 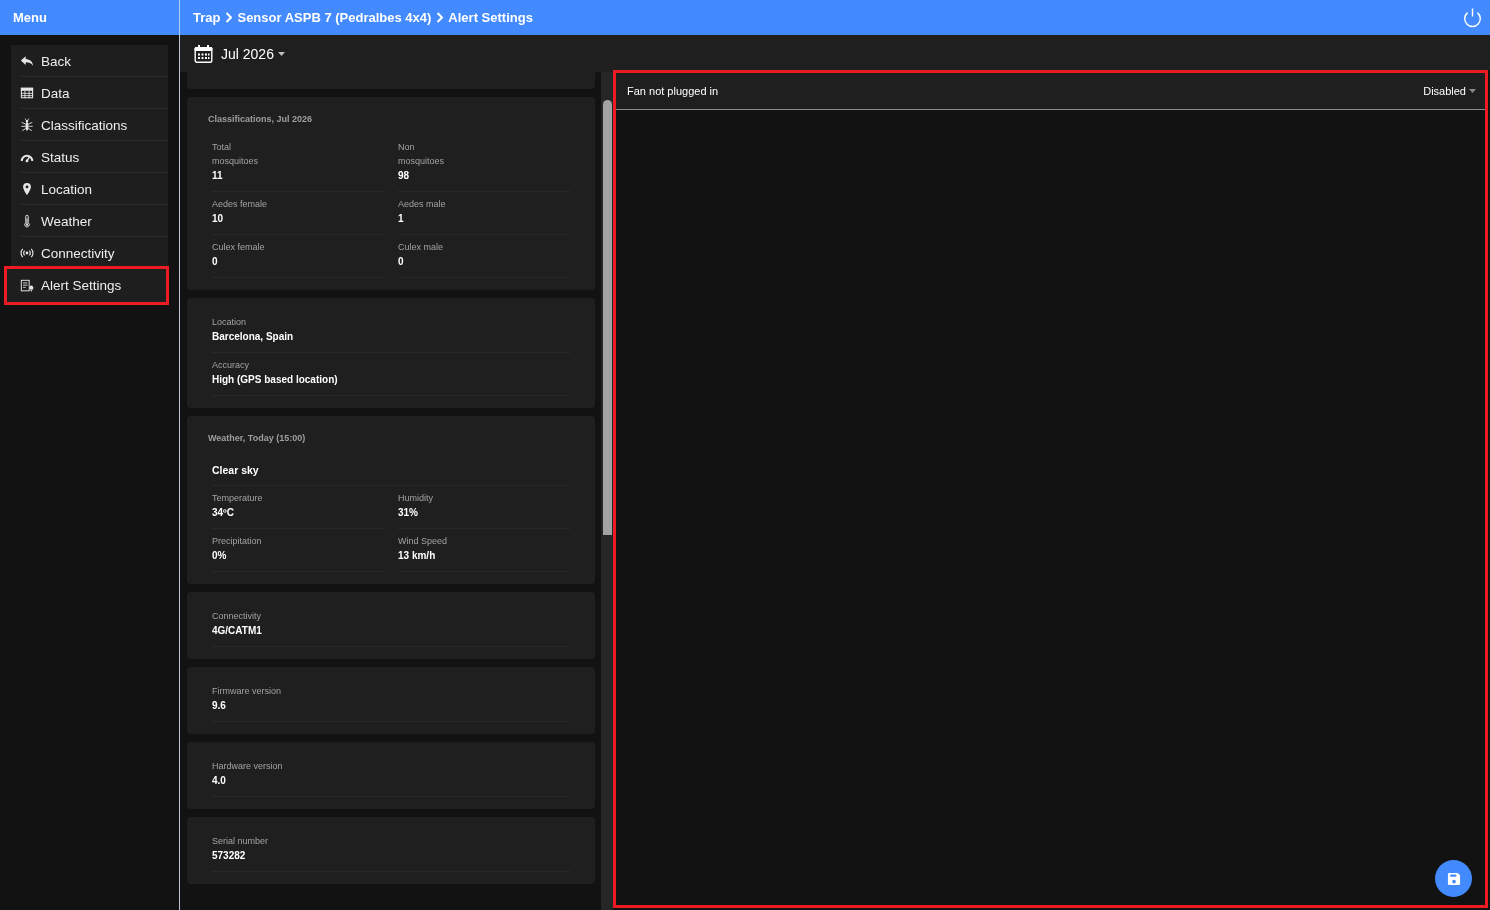 I want to click on field-value: 98, so click(x=404, y=176).